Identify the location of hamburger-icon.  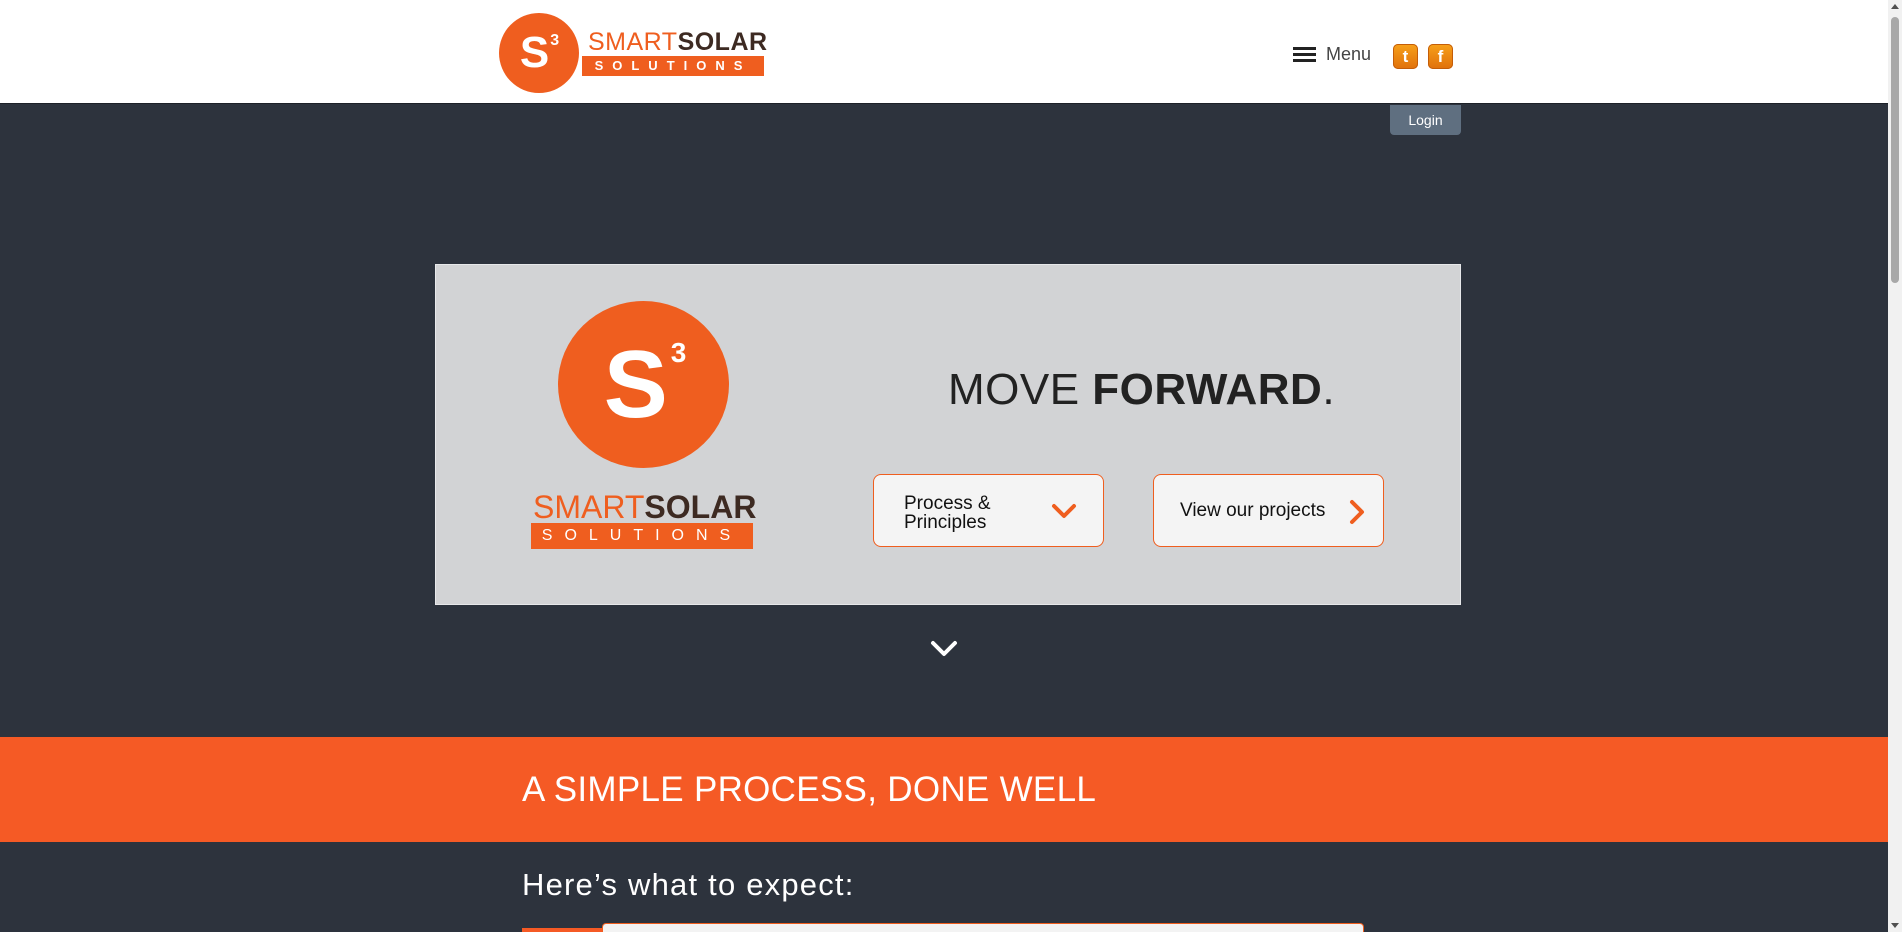
(1304, 54).